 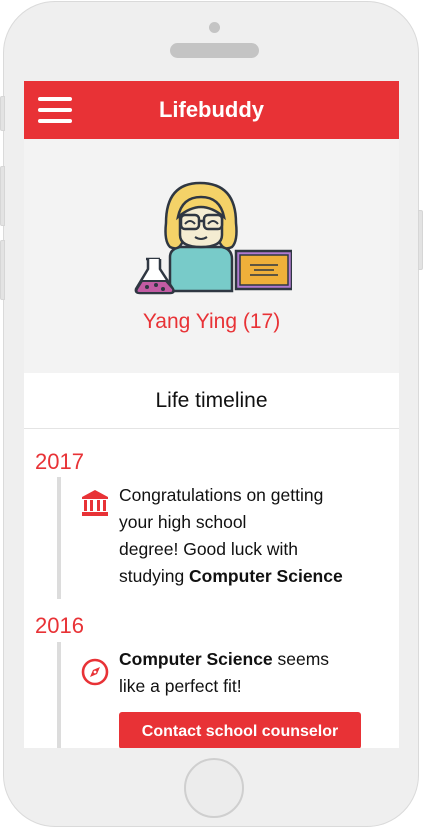 I want to click on app-bar: Lifebuddy, so click(x=211, y=110).